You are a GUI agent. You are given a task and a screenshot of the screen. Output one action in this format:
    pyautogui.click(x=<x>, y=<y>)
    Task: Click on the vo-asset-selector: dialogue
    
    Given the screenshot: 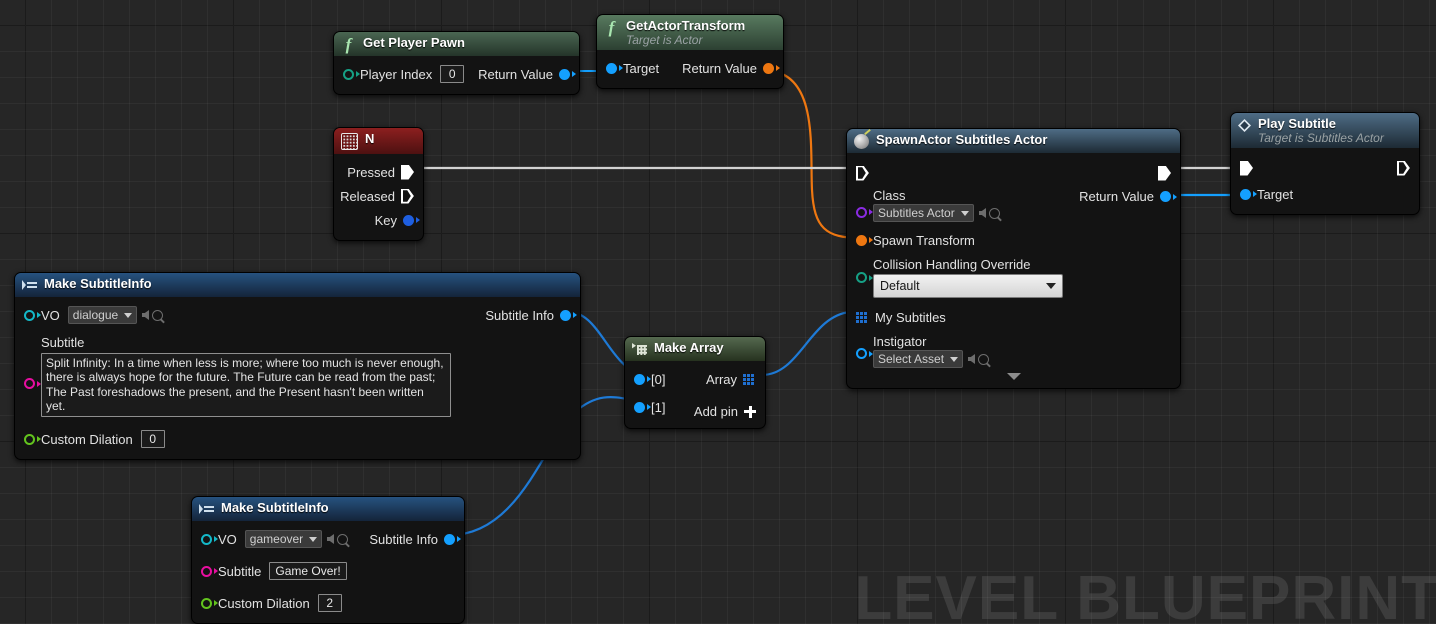 What is the action you would take?
    pyautogui.click(x=102, y=315)
    